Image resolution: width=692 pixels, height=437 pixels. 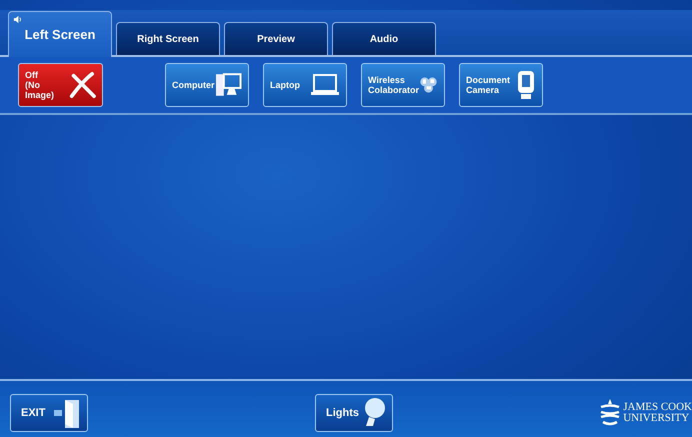 I want to click on cross-icon, so click(x=82, y=85).